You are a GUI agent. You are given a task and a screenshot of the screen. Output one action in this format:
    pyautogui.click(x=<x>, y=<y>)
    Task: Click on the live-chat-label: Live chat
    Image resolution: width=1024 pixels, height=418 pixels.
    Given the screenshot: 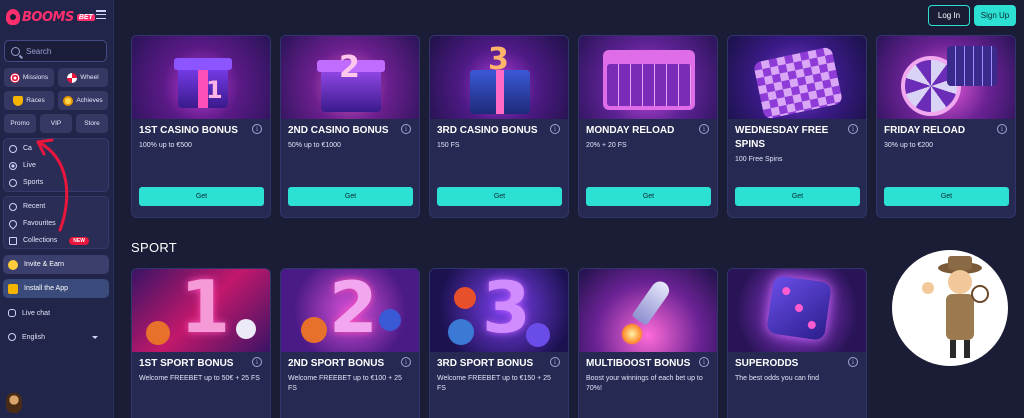 What is the action you would take?
    pyautogui.click(x=36, y=313)
    